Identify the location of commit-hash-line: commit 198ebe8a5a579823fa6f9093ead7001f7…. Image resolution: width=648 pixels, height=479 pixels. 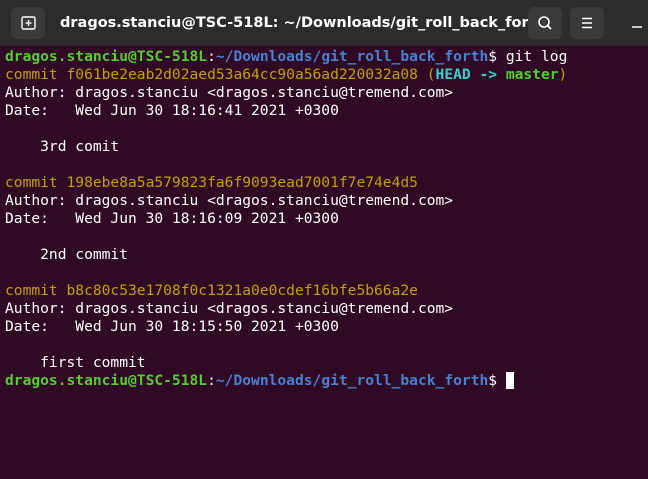
(325, 183).